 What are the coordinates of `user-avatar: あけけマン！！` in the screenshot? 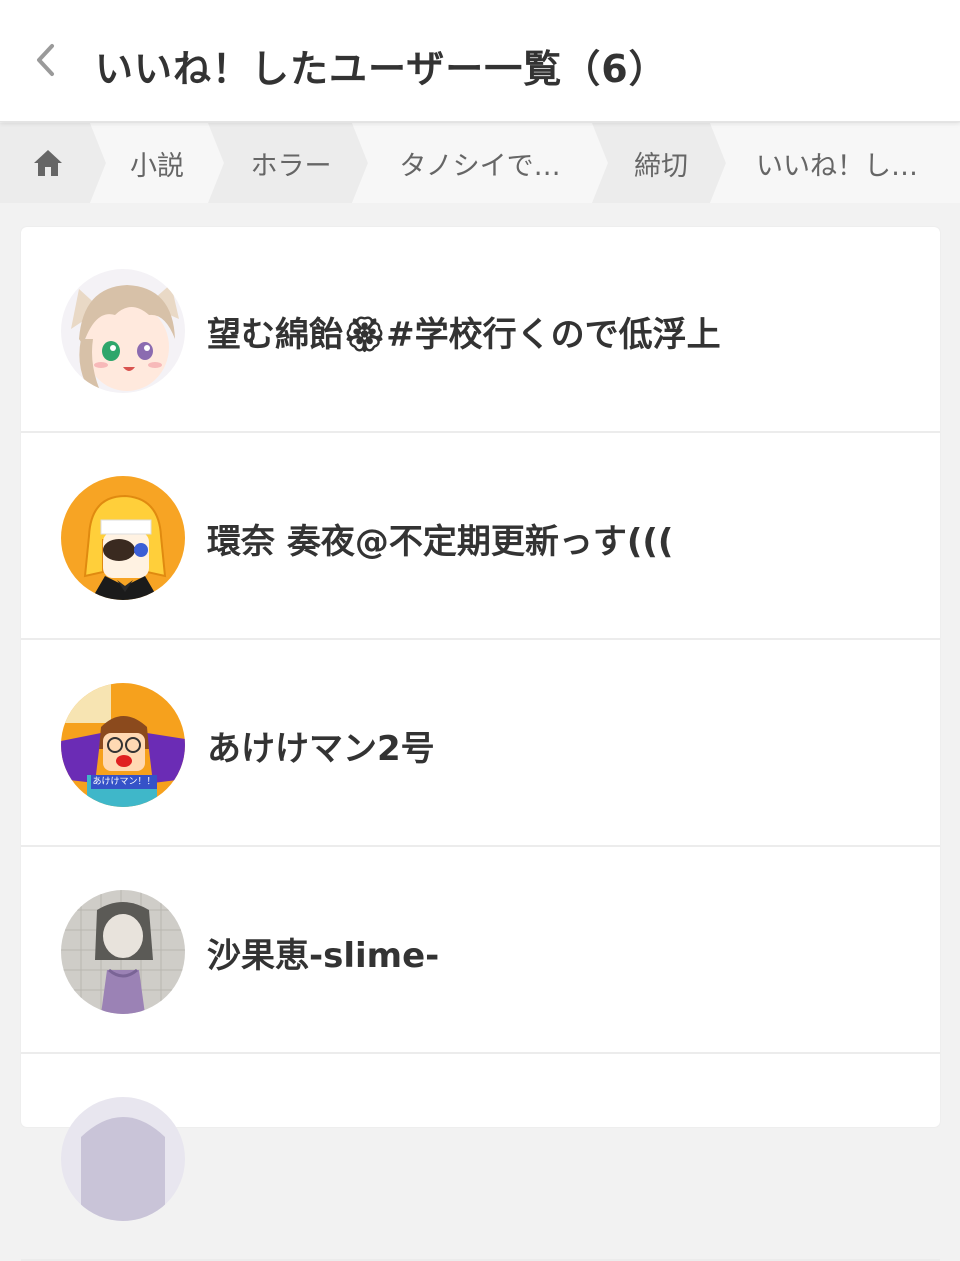 It's located at (123, 745).